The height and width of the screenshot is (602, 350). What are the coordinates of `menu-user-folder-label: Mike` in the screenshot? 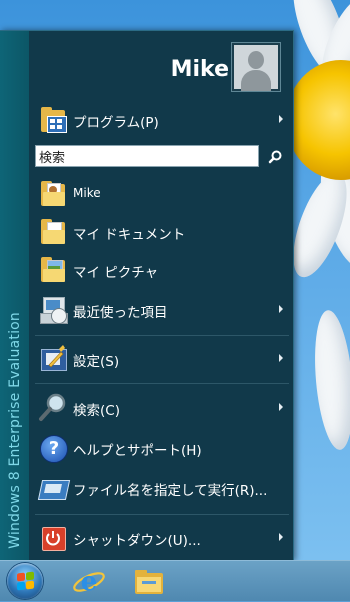 It's located at (87, 193).